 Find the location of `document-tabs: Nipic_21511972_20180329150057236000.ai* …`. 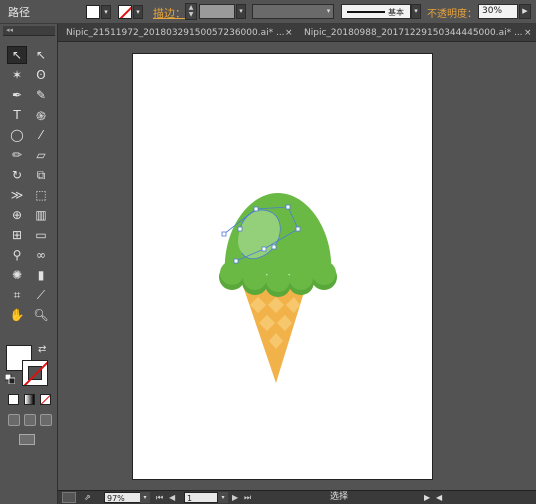

document-tabs: Nipic_21511972_20180329150057236000.ai* … is located at coordinates (297, 33).